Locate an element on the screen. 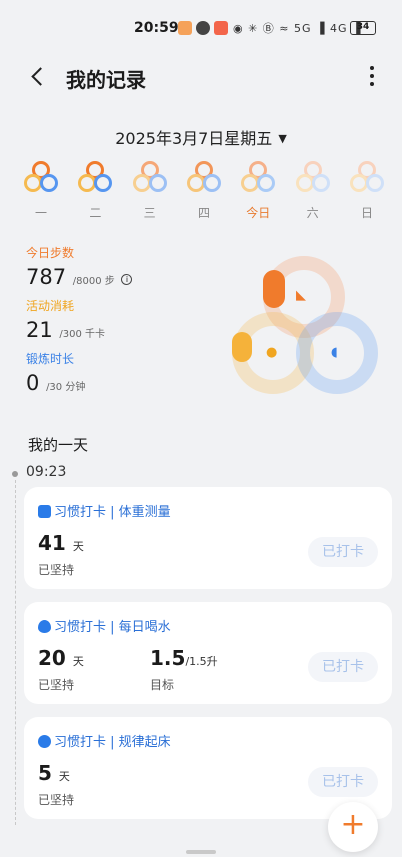  day-wed: 三 is located at coordinates (150, 190).